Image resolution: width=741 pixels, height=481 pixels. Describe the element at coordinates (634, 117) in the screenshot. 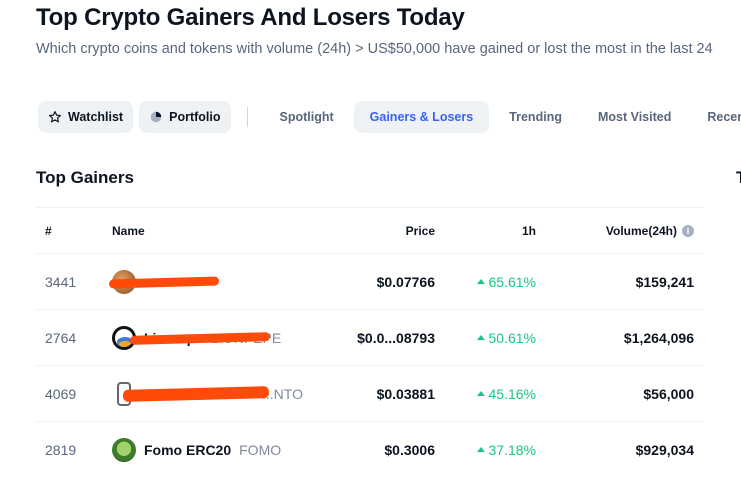

I see `tab-most-visited: Most Visited` at that location.